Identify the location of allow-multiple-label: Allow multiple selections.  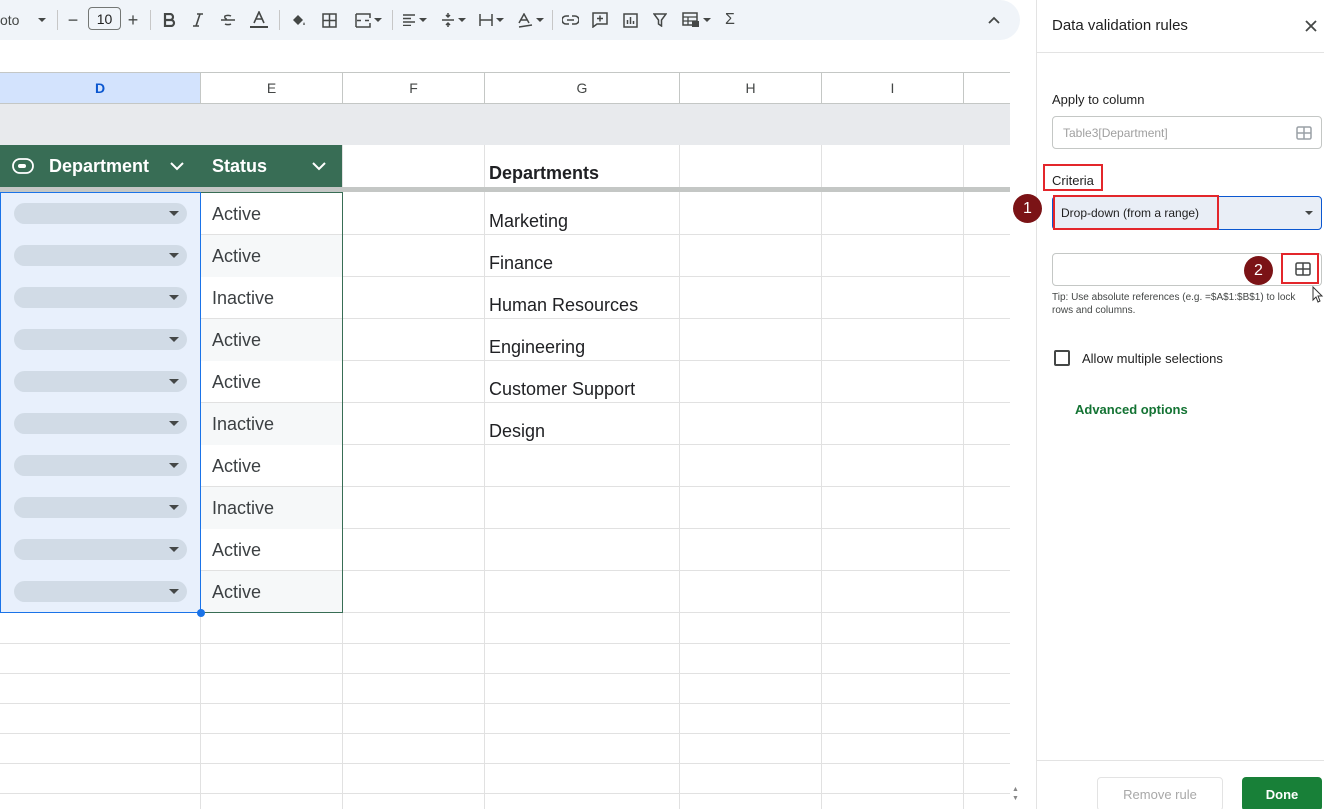
(1152, 358).